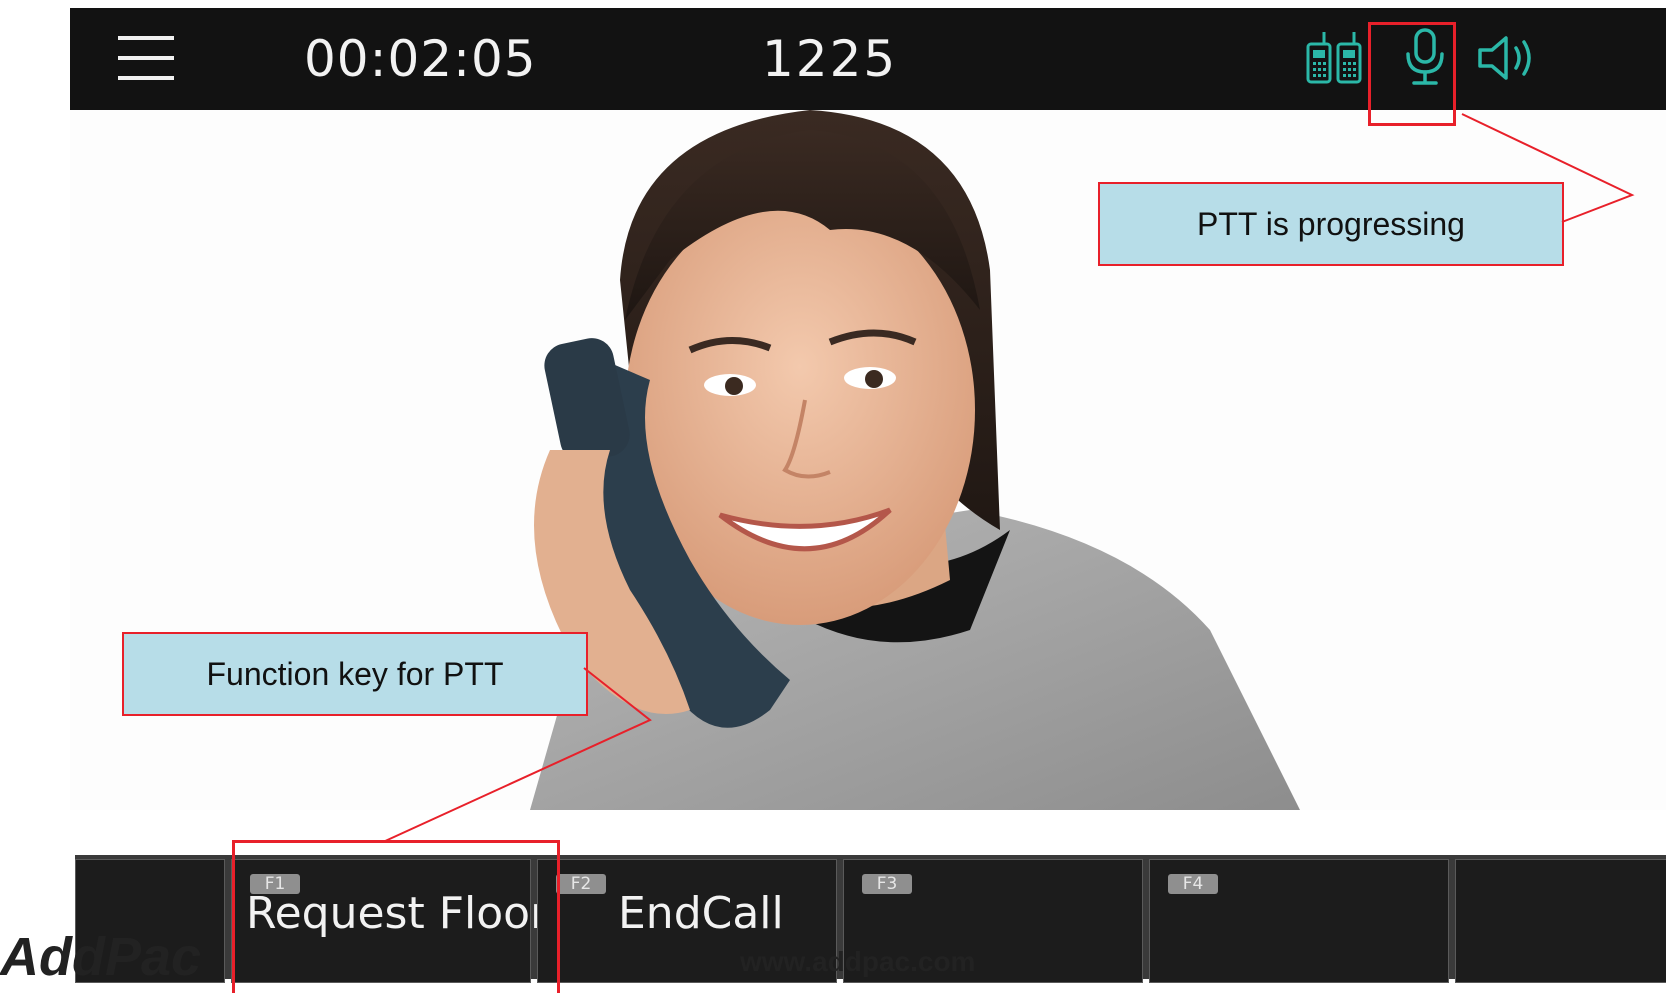 This screenshot has height=993, width=1666. Describe the element at coordinates (1335, 57) in the screenshot. I see `walkie-talkie-icon` at that location.